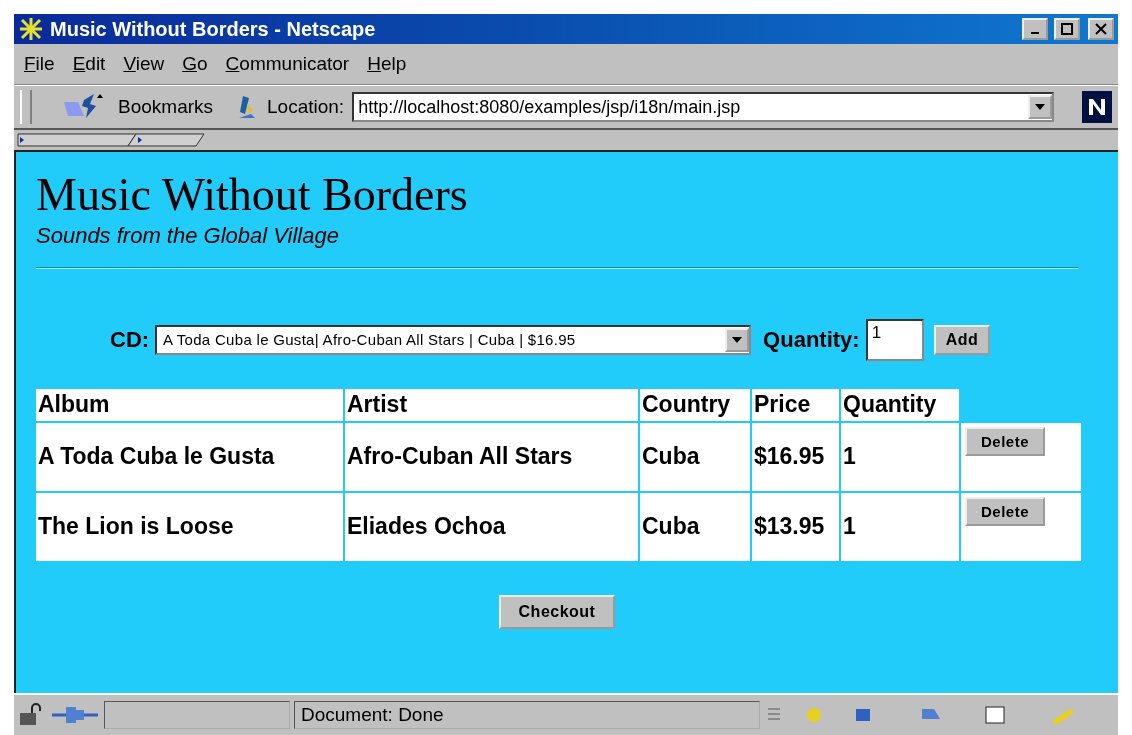 The height and width of the screenshot is (735, 1132). Describe the element at coordinates (372, 715) in the screenshot. I see `status-text: Document: Done` at that location.